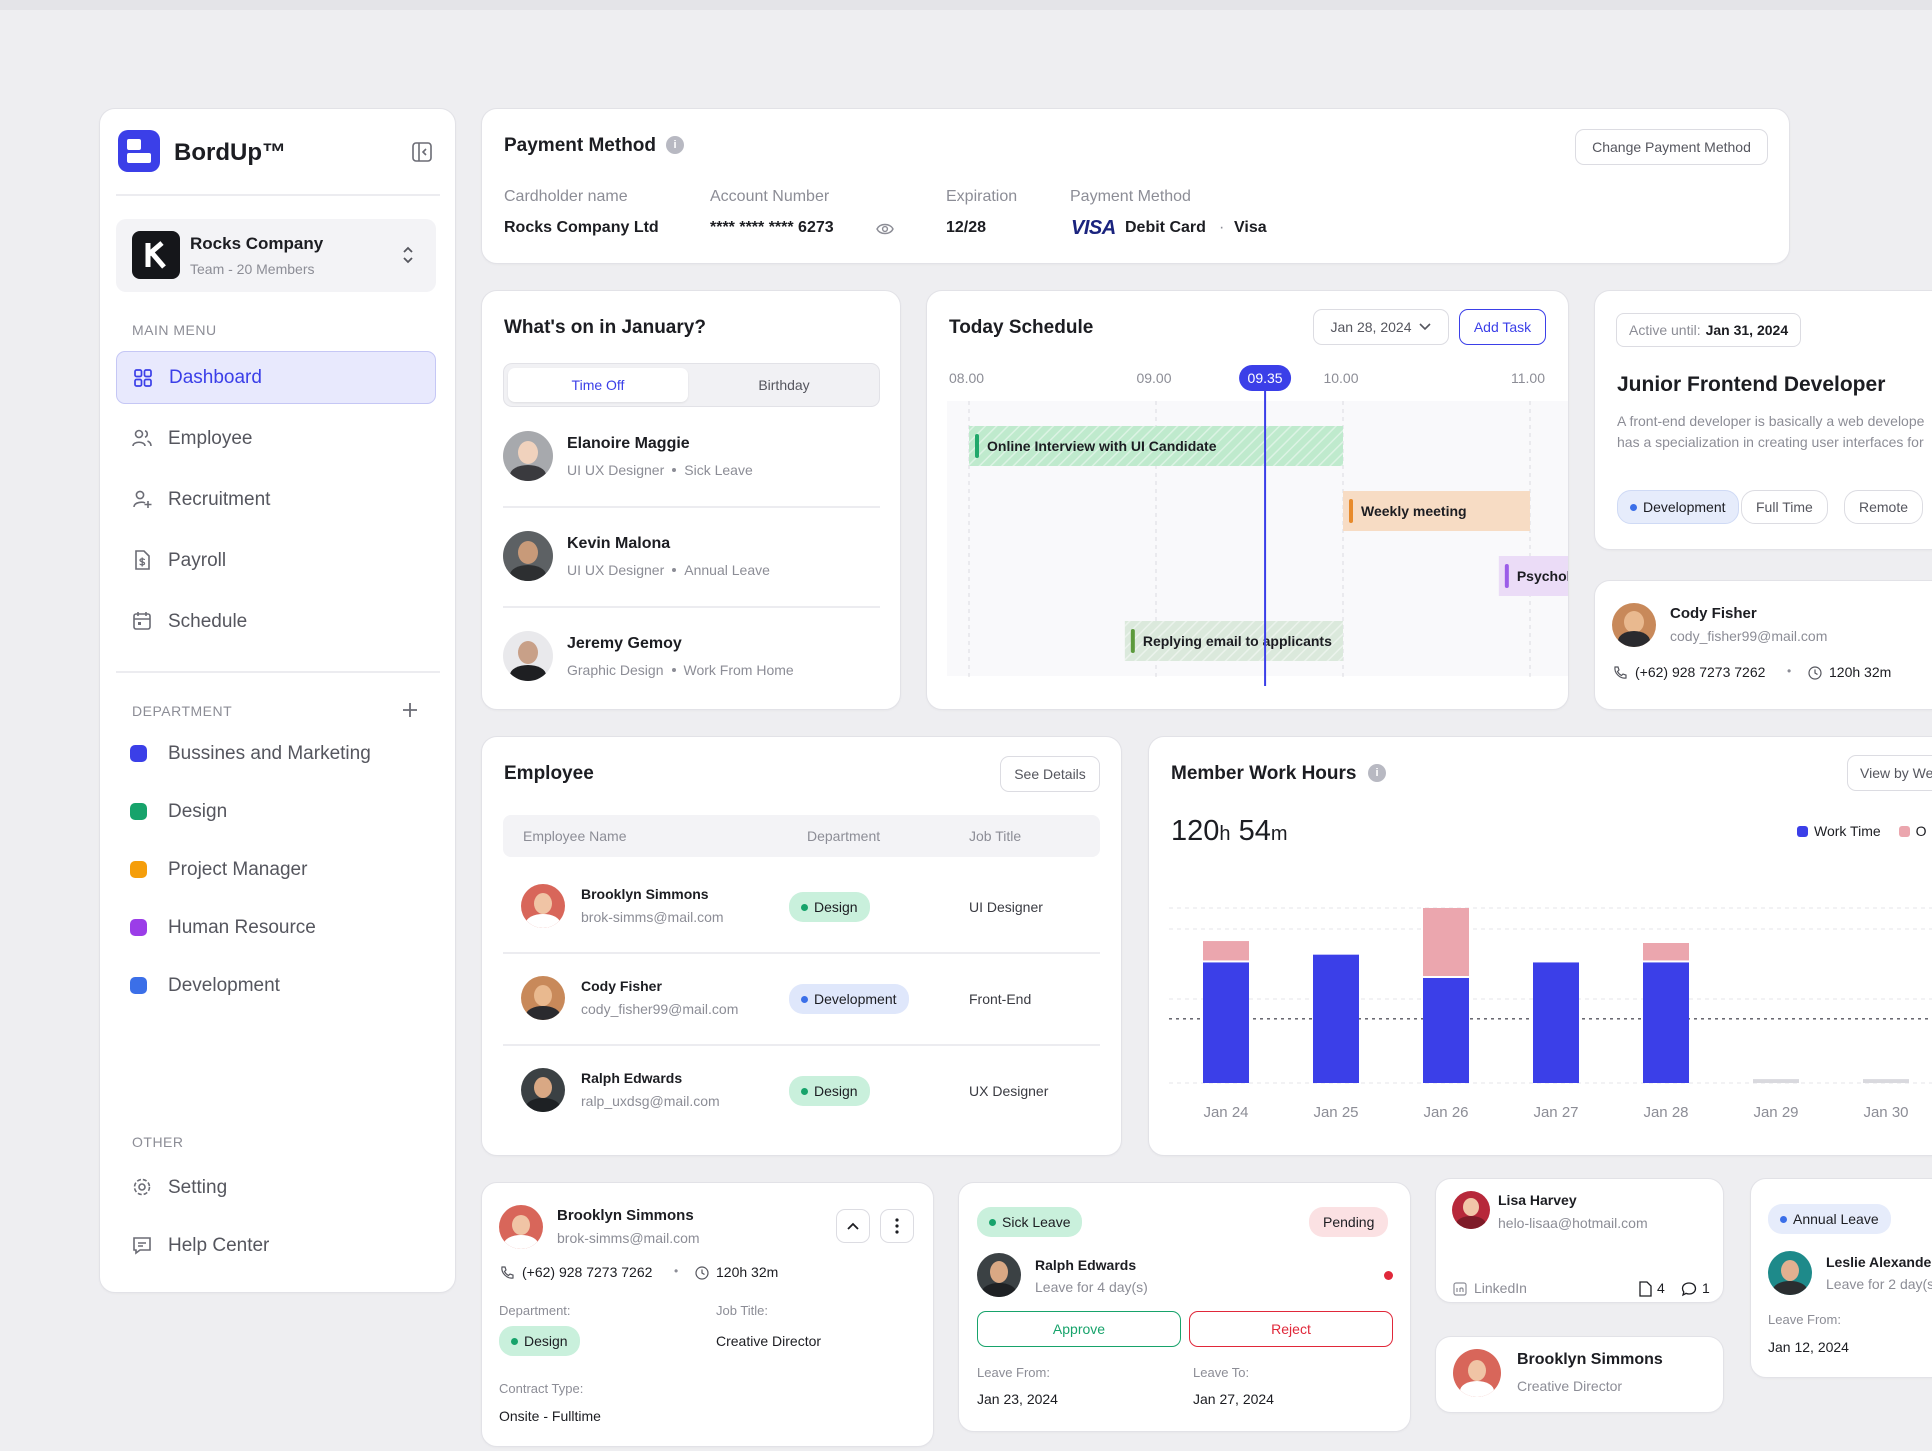 Image resolution: width=1932 pixels, height=1451 pixels. Describe the element at coordinates (422, 152) in the screenshot. I see `collapse-sidebar-icon` at that location.